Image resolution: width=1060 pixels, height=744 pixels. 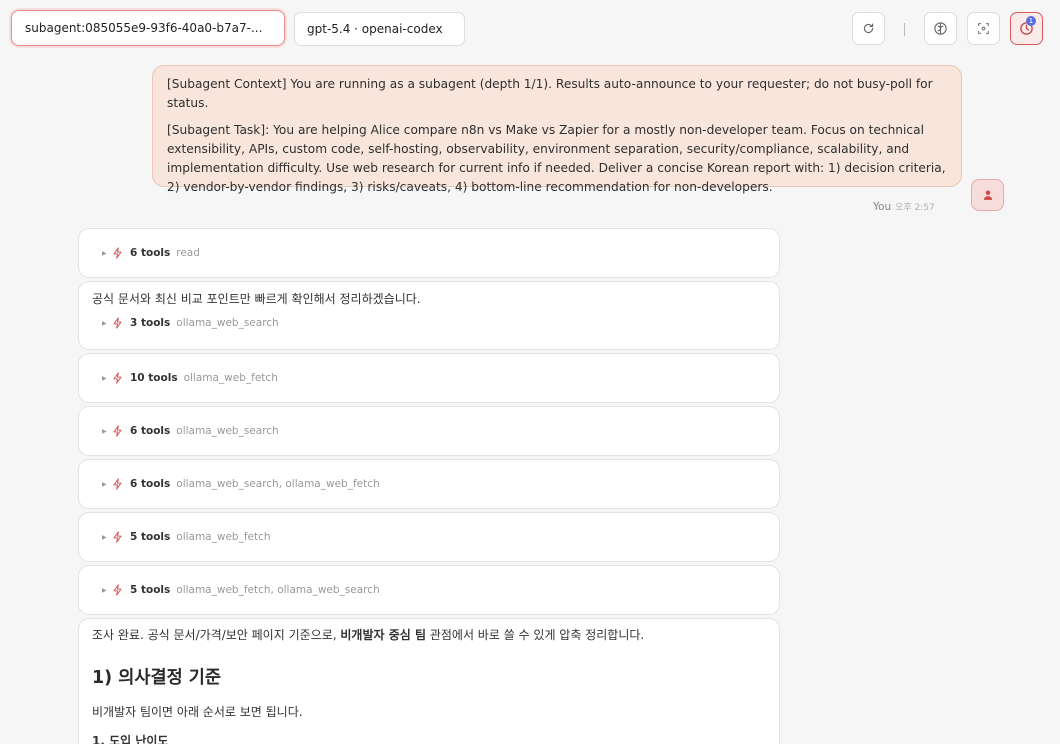 I want to click on model-selector: gpt-5.4 · openai-codex, so click(x=379, y=29).